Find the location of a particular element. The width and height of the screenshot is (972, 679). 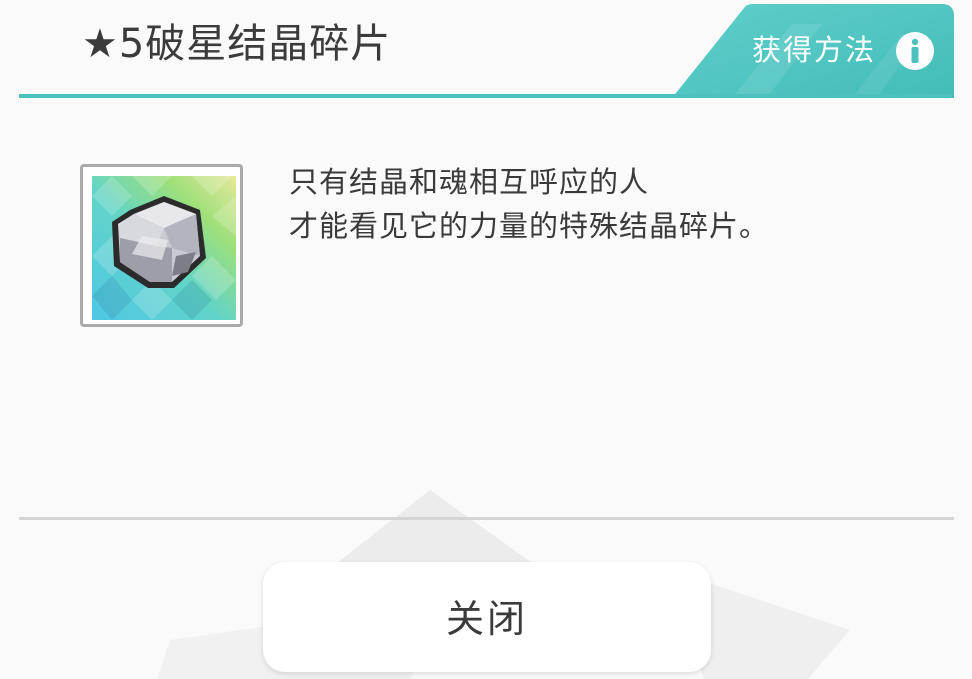

description-line-2: 才能看见它的力量的特殊结晶碎片。 is located at coordinates (529, 226).